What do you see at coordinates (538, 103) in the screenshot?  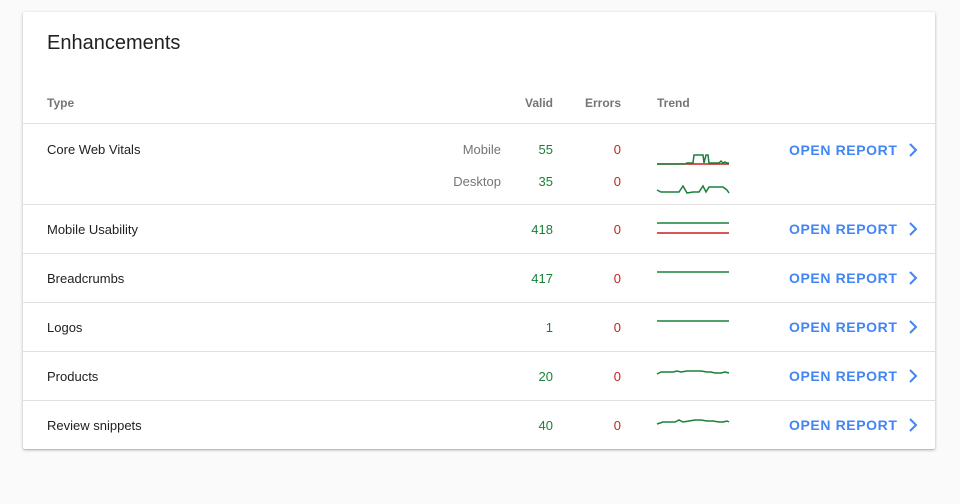 I see `column-header-valid: Valid` at bounding box center [538, 103].